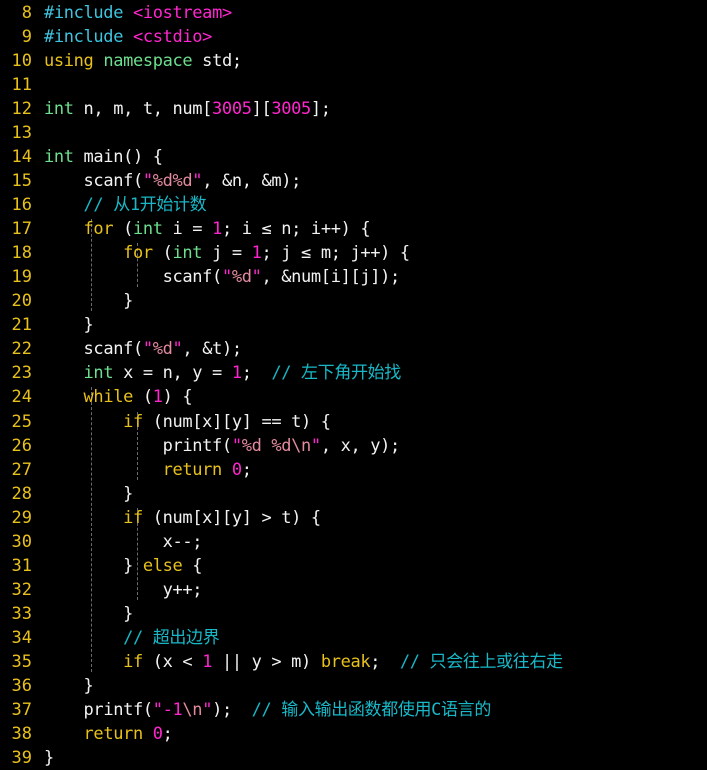 Image resolution: width=707 pixels, height=770 pixels. I want to click on code-line: 20 }, so click(353, 301).